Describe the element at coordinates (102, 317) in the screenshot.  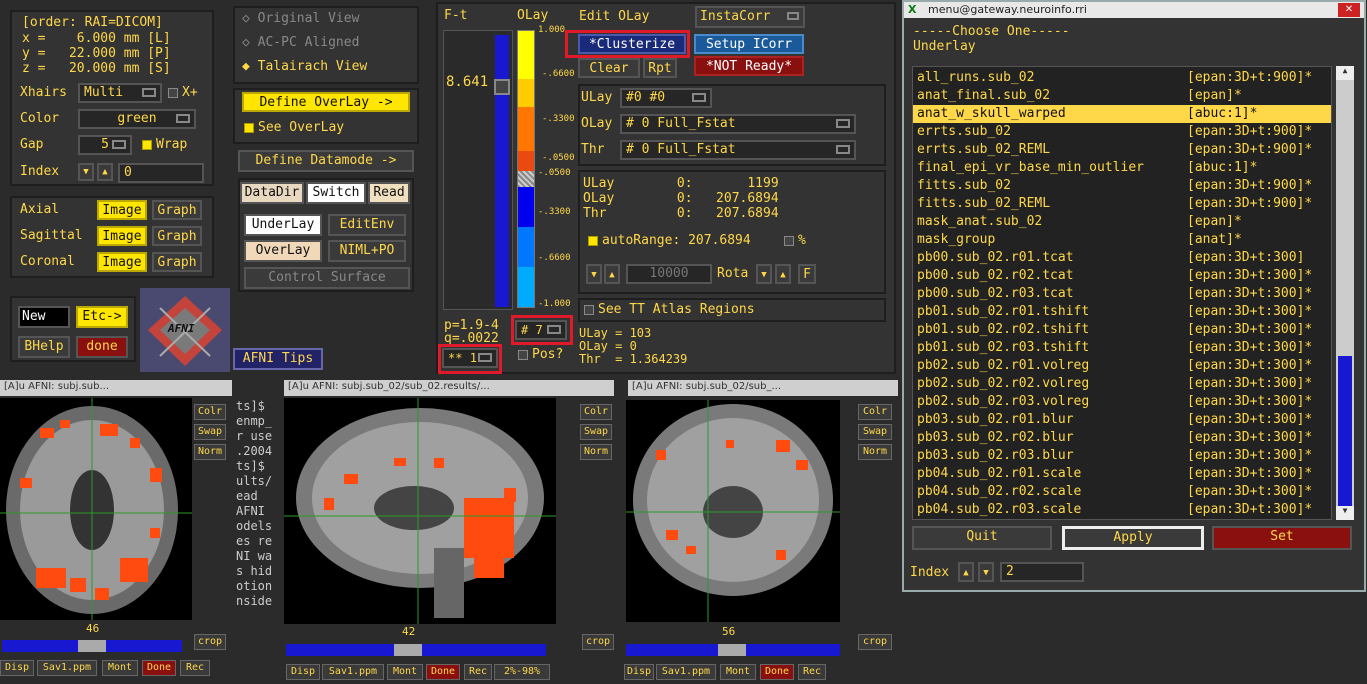
I see `etc-button: Etc->` at that location.